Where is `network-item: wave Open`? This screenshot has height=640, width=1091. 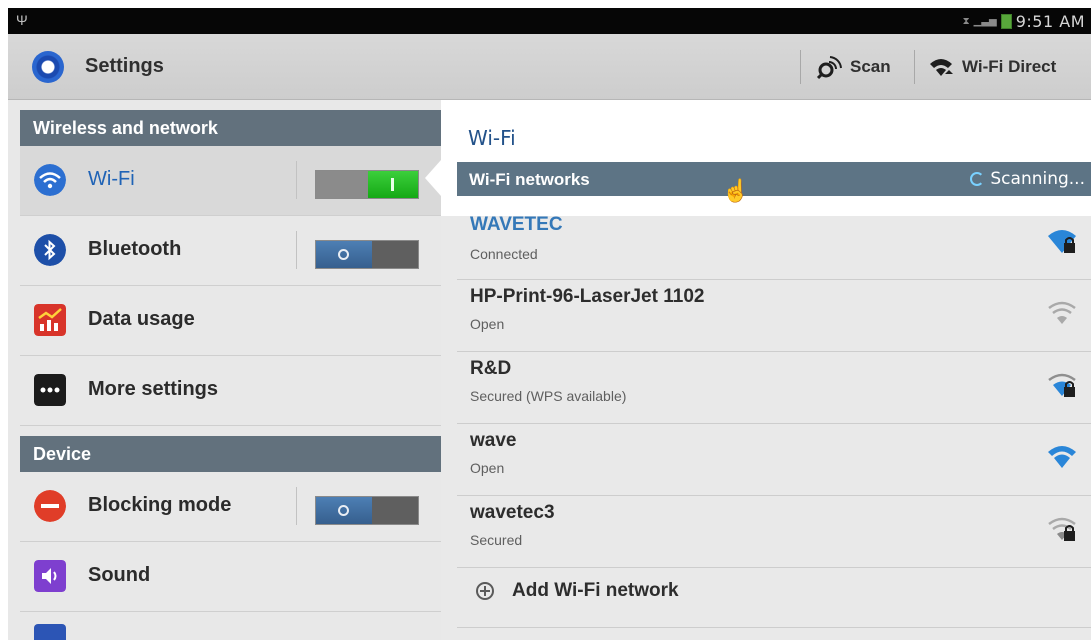
network-item: wave Open is located at coordinates (774, 460).